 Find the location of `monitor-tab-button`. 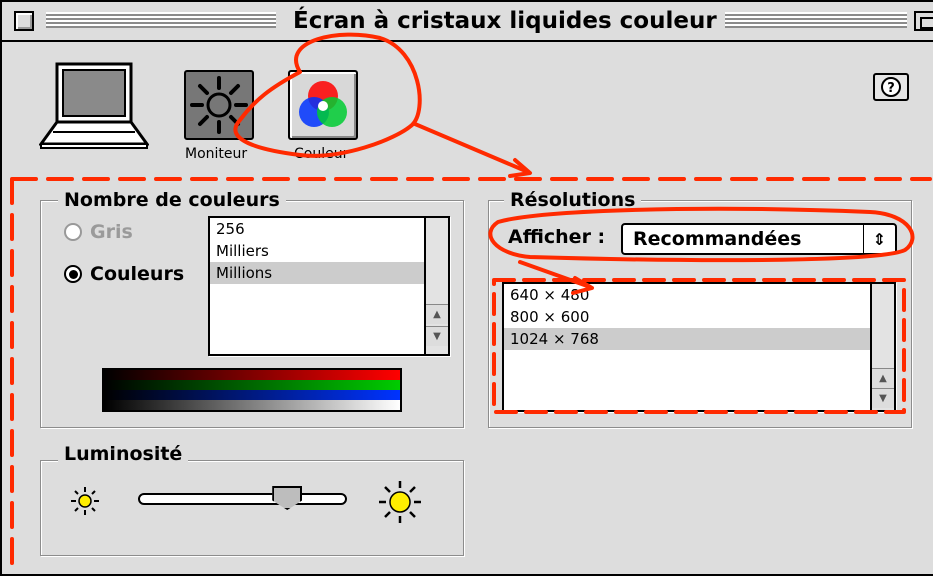

monitor-tab-button is located at coordinates (219, 105).